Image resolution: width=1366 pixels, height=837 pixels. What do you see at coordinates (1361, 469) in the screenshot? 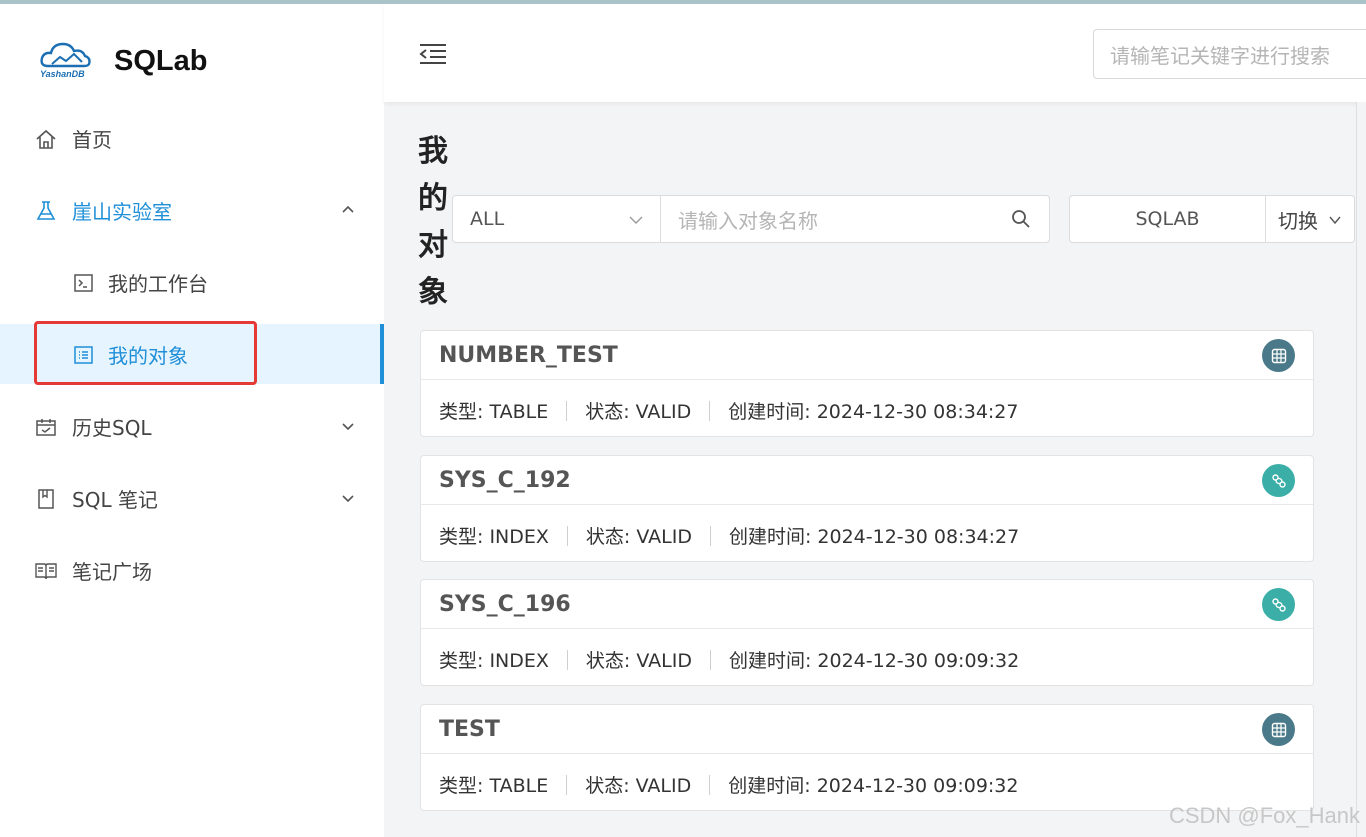
I see `scrollbar-track` at bounding box center [1361, 469].